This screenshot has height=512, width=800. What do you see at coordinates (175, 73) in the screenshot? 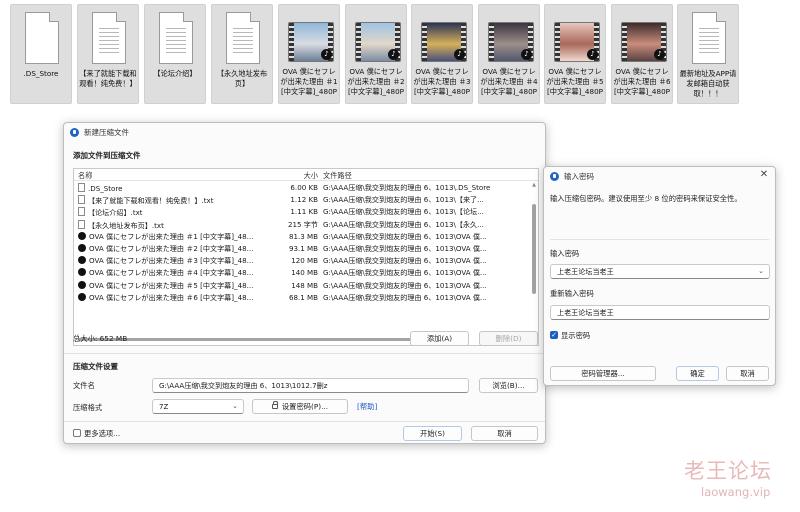
I see `desktop-file-label: 【论坛介绍】` at bounding box center [175, 73].